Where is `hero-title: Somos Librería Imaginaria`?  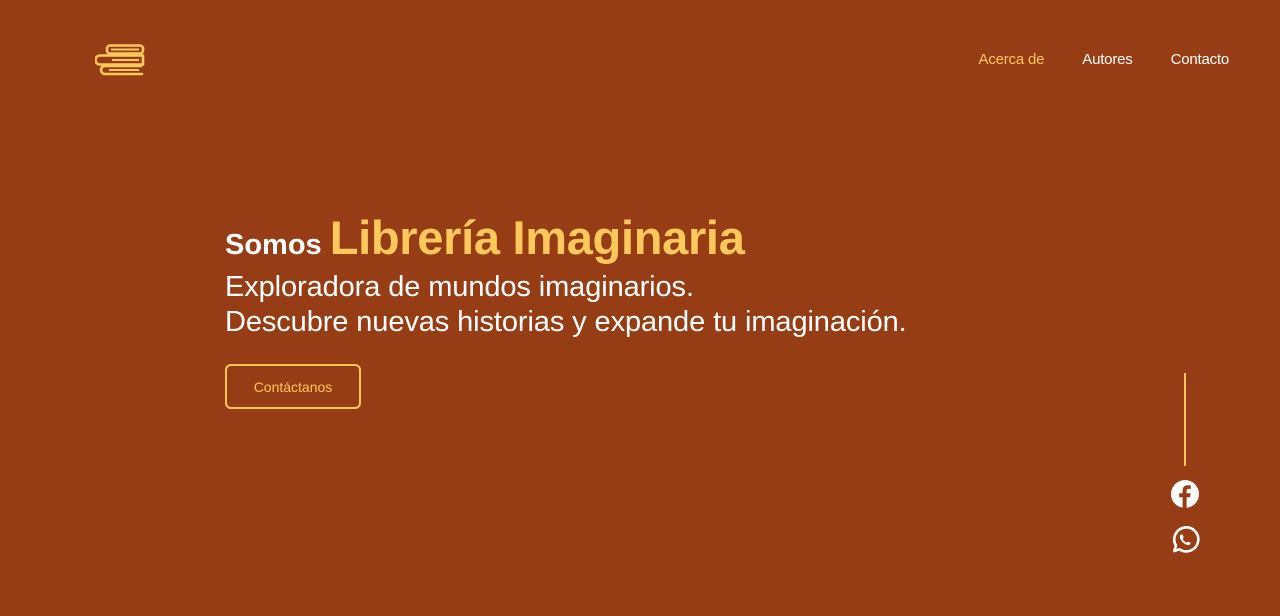 hero-title: Somos Librería Imaginaria is located at coordinates (566, 242).